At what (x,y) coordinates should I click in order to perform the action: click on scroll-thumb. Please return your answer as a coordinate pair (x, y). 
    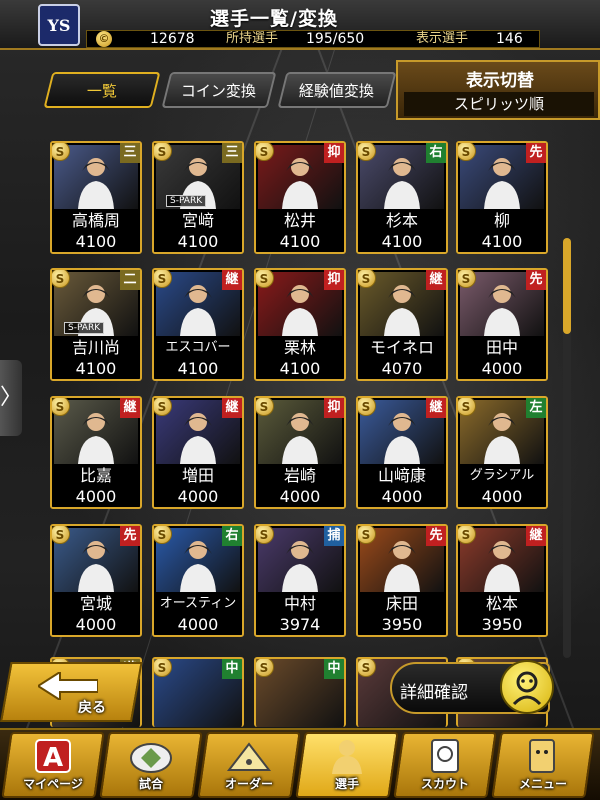
    Looking at the image, I should click on (567, 286).